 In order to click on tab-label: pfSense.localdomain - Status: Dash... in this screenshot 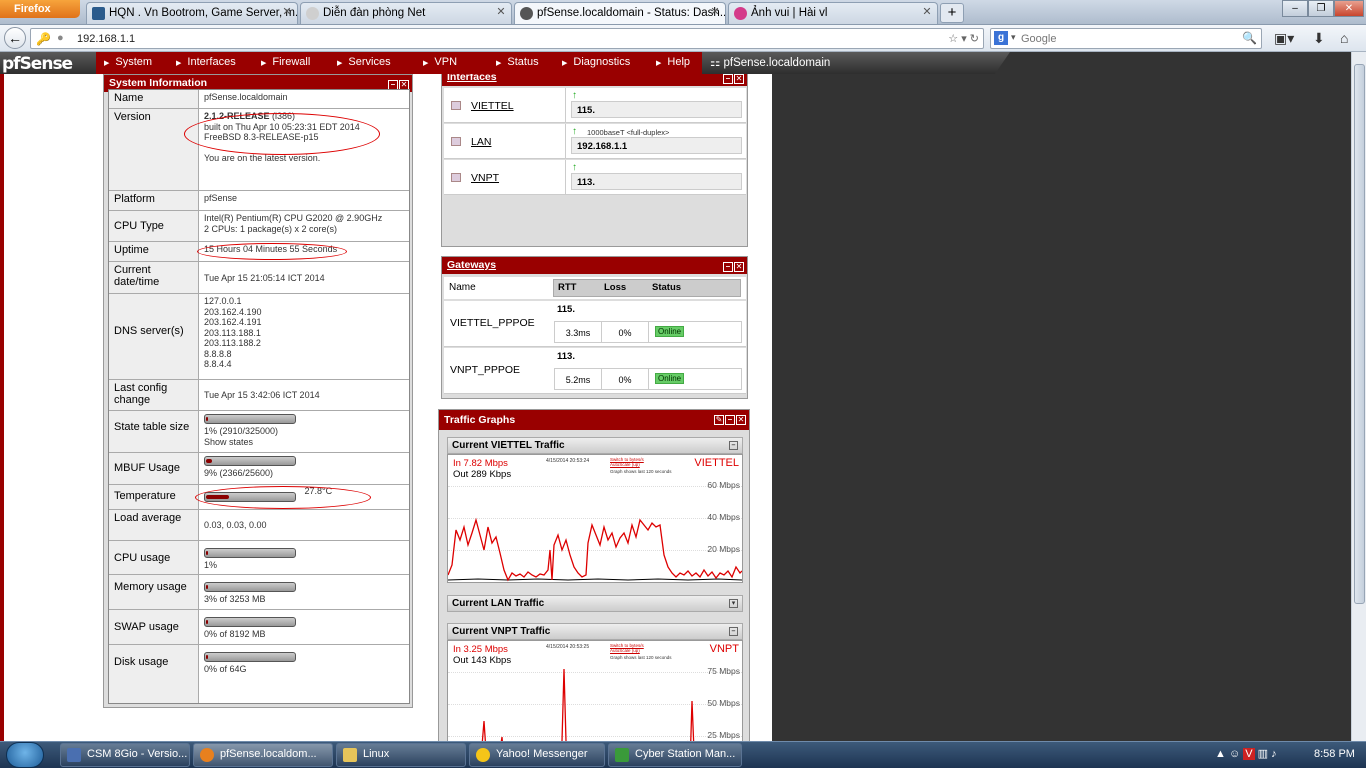, I will do `click(631, 13)`.